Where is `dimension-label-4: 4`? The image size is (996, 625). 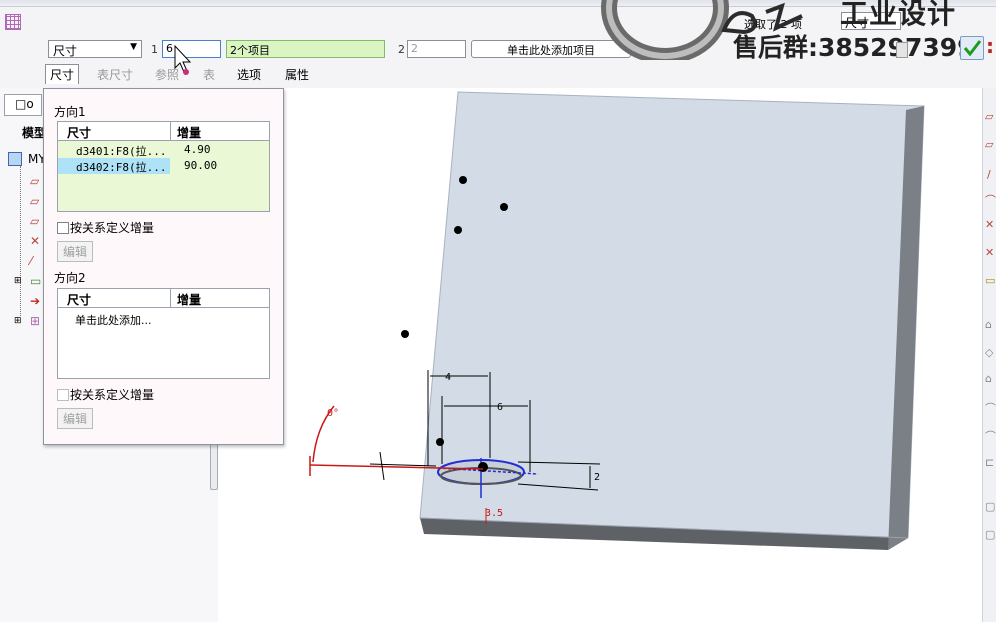
dimension-label-4: 4 is located at coordinates (448, 377).